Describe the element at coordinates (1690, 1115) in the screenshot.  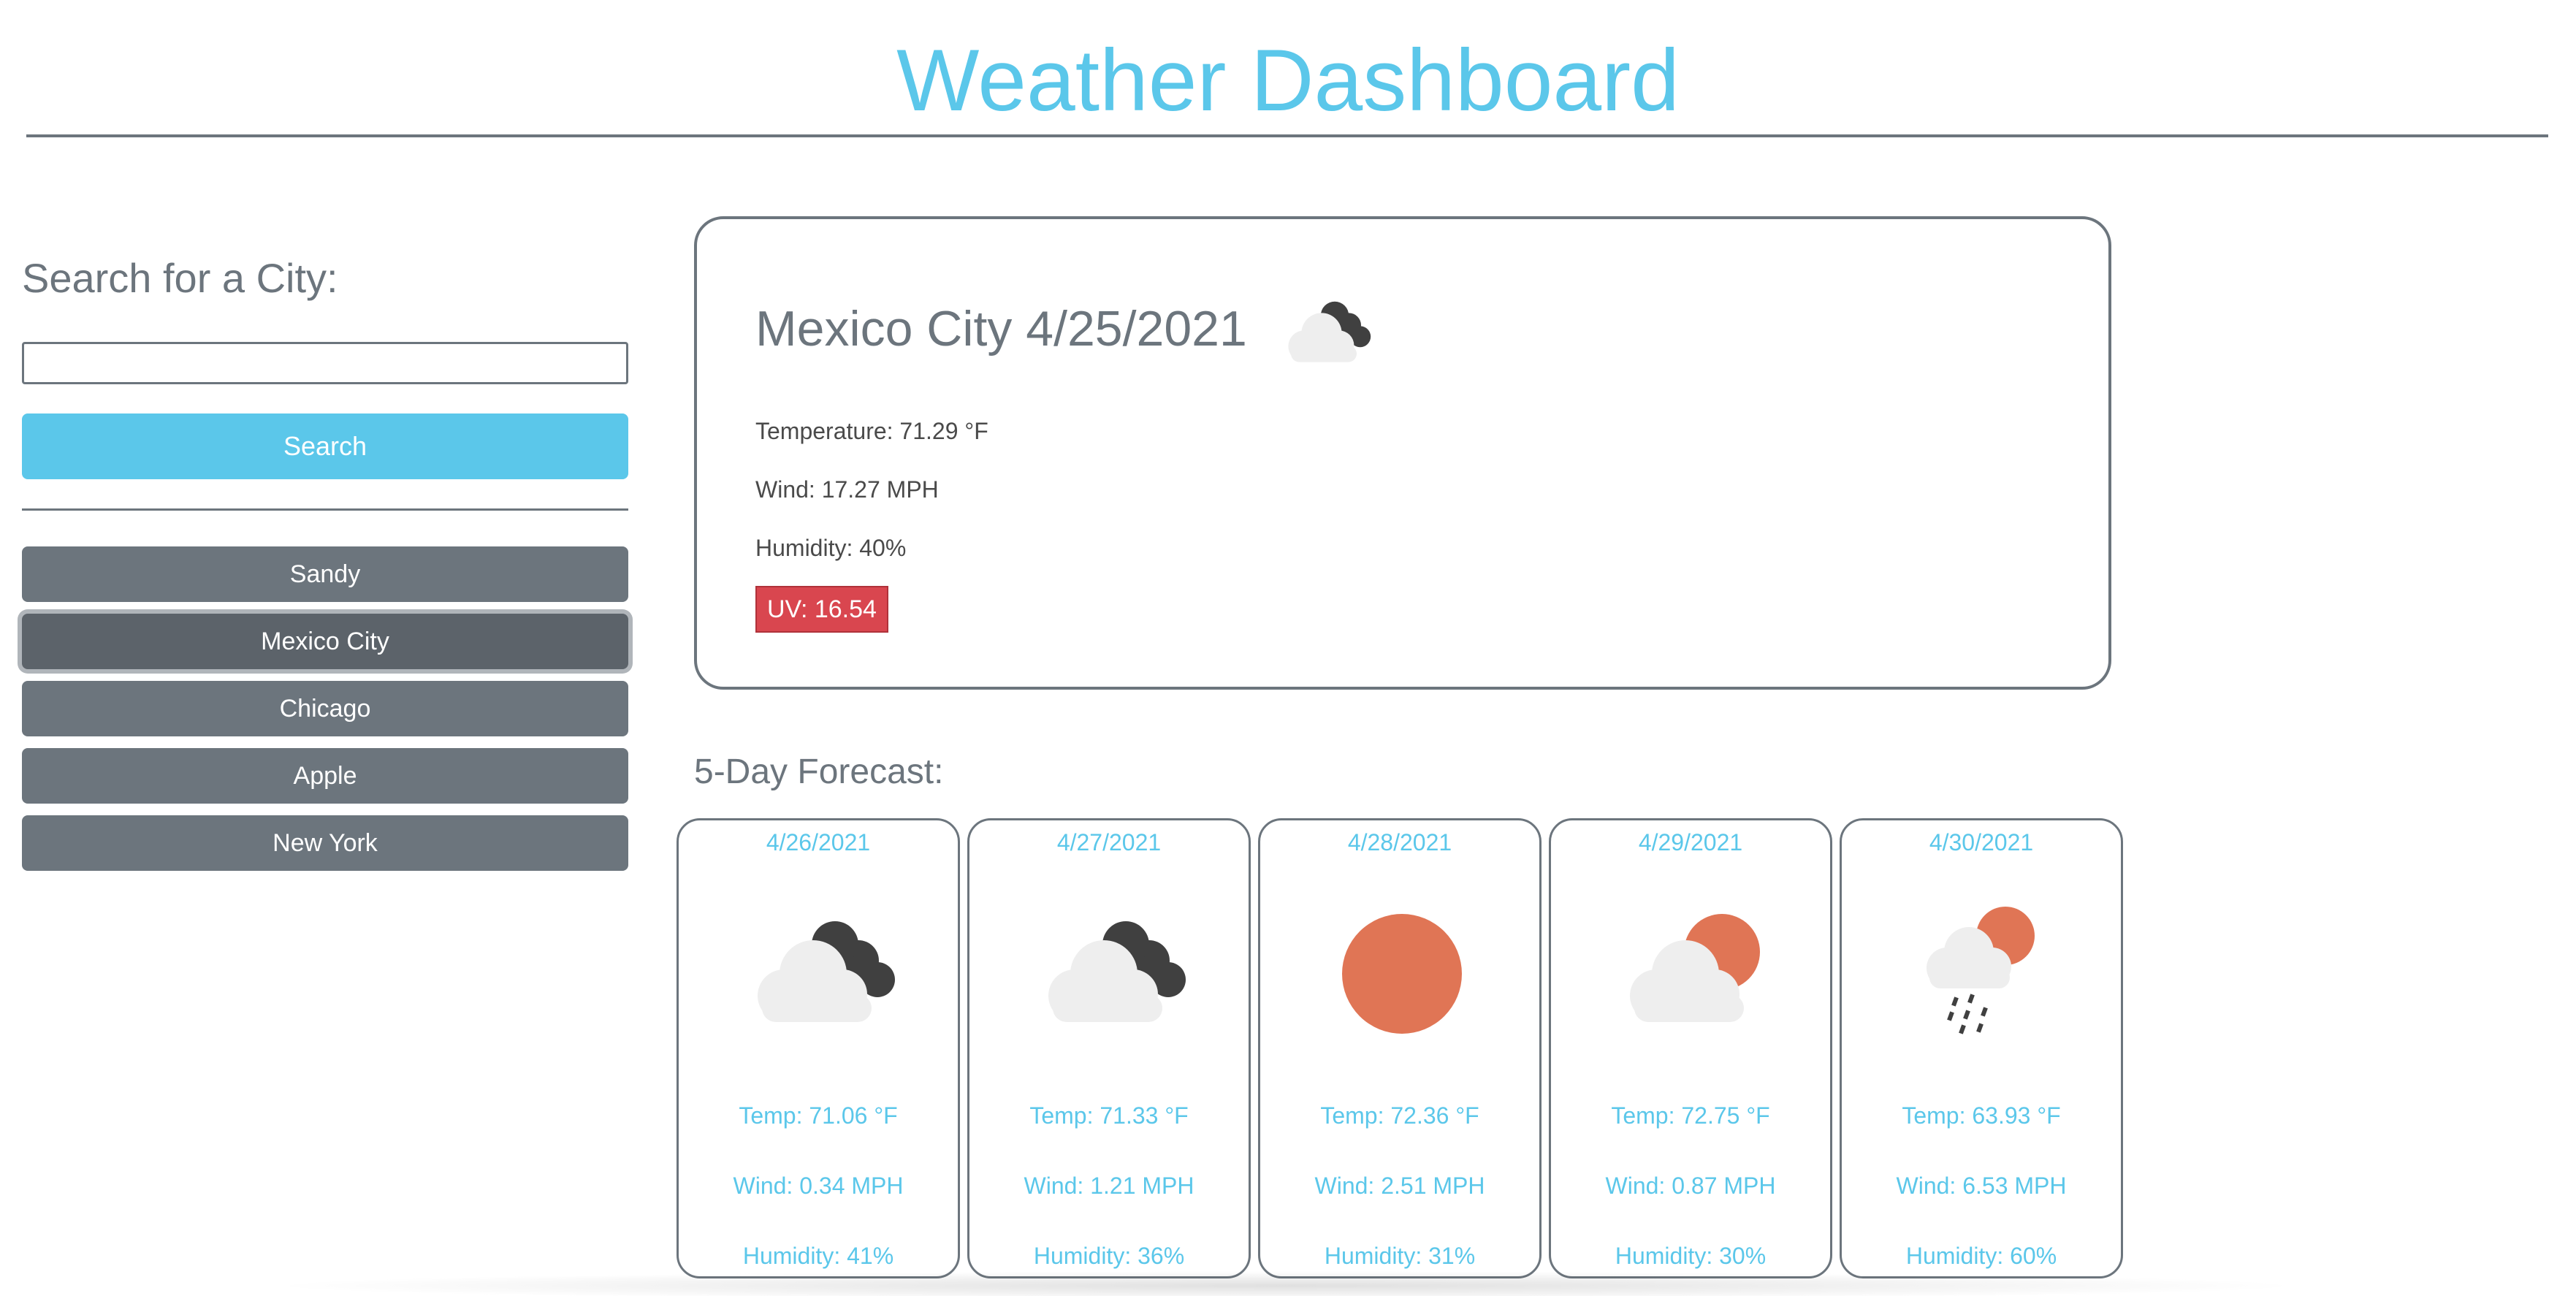
I see `forecast-temp: Temp: 72.75 °F` at that location.